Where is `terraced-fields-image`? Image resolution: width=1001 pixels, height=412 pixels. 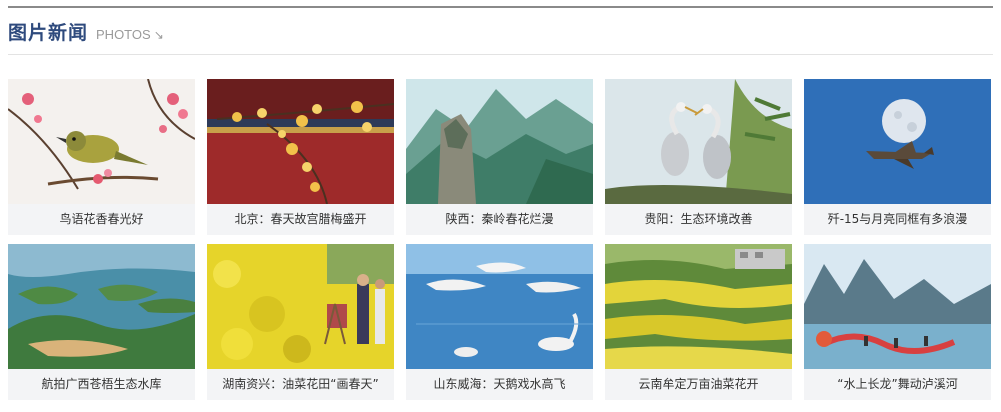 terraced-fields-image is located at coordinates (698, 306).